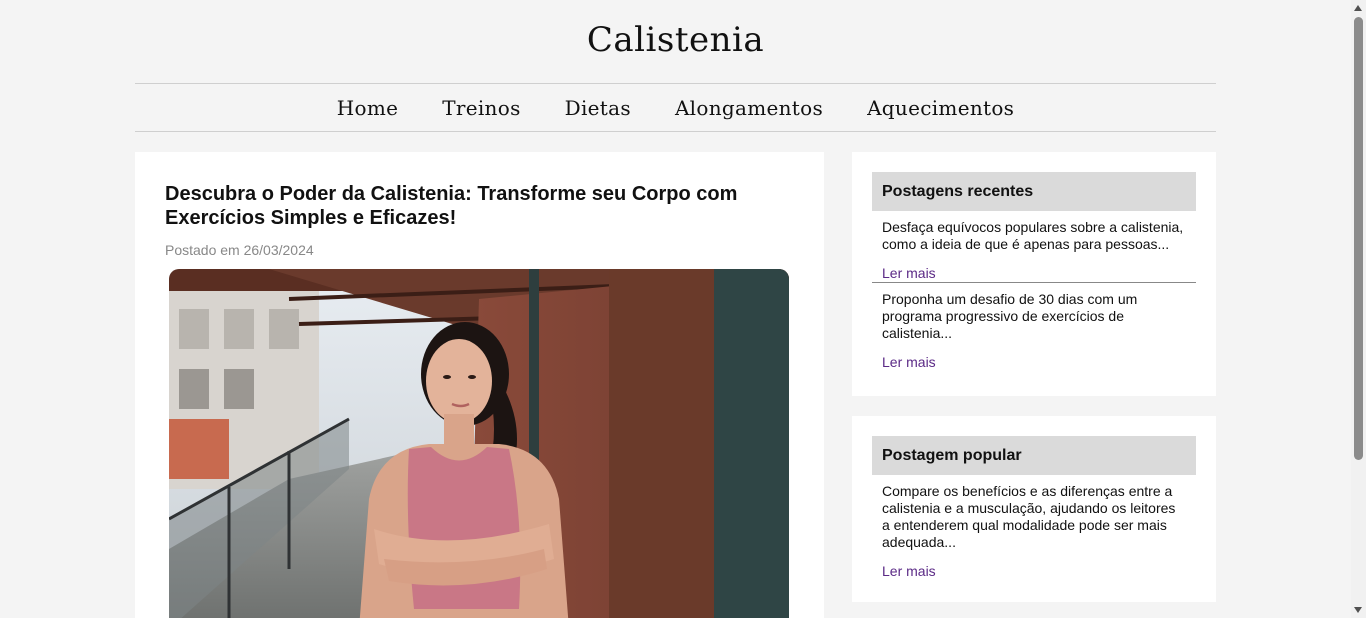 This screenshot has width=1366, height=618. I want to click on nav-item-alongamentos: Alongamentos, so click(749, 108).